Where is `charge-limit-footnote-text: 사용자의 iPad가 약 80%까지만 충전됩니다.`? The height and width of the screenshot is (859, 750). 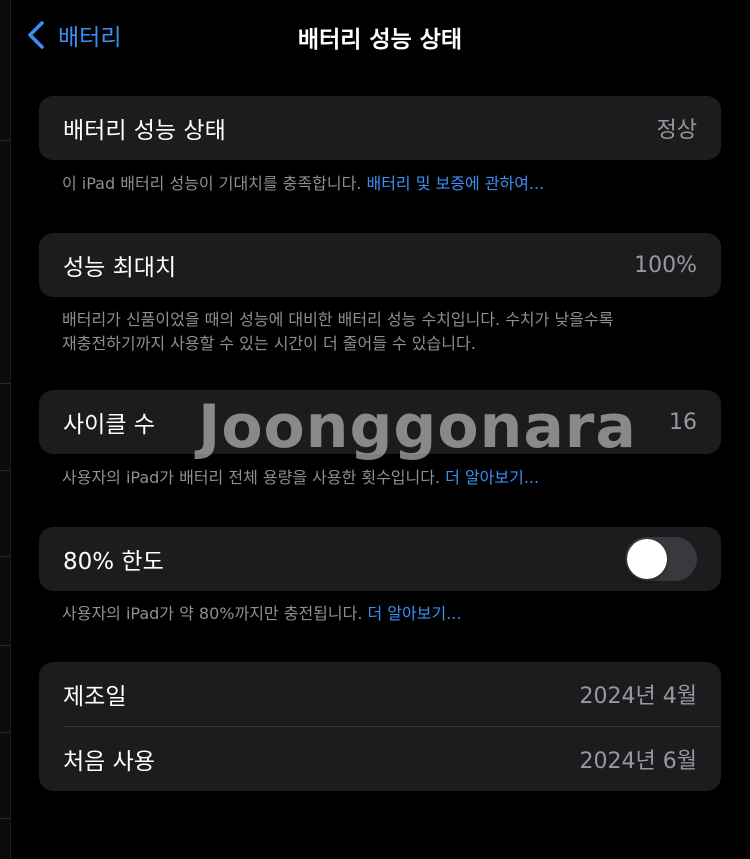 charge-limit-footnote-text: 사용자의 iPad가 약 80%까지만 충전됩니다. is located at coordinates (215, 613).